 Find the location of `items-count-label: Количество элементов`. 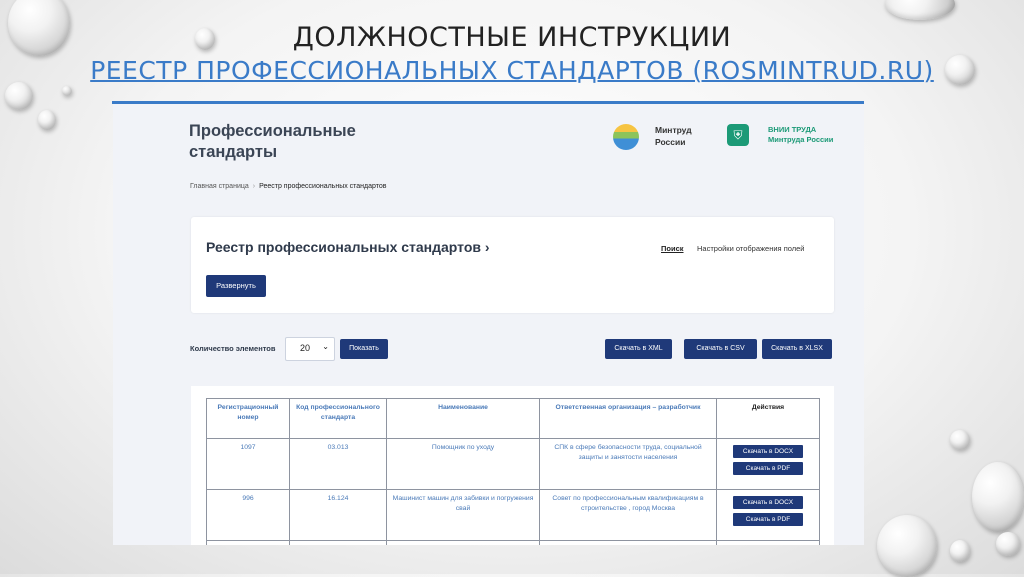

items-count-label: Количество элементов is located at coordinates (233, 348).